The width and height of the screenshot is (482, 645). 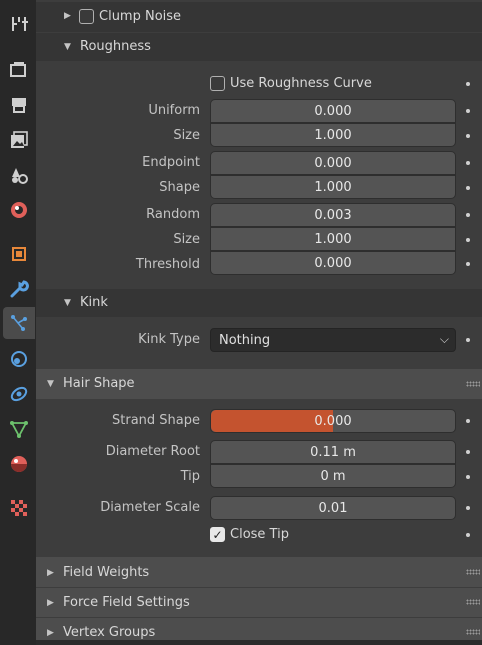 I want to click on kink-type-dropdown: Nothing ⌵, so click(x=333, y=340).